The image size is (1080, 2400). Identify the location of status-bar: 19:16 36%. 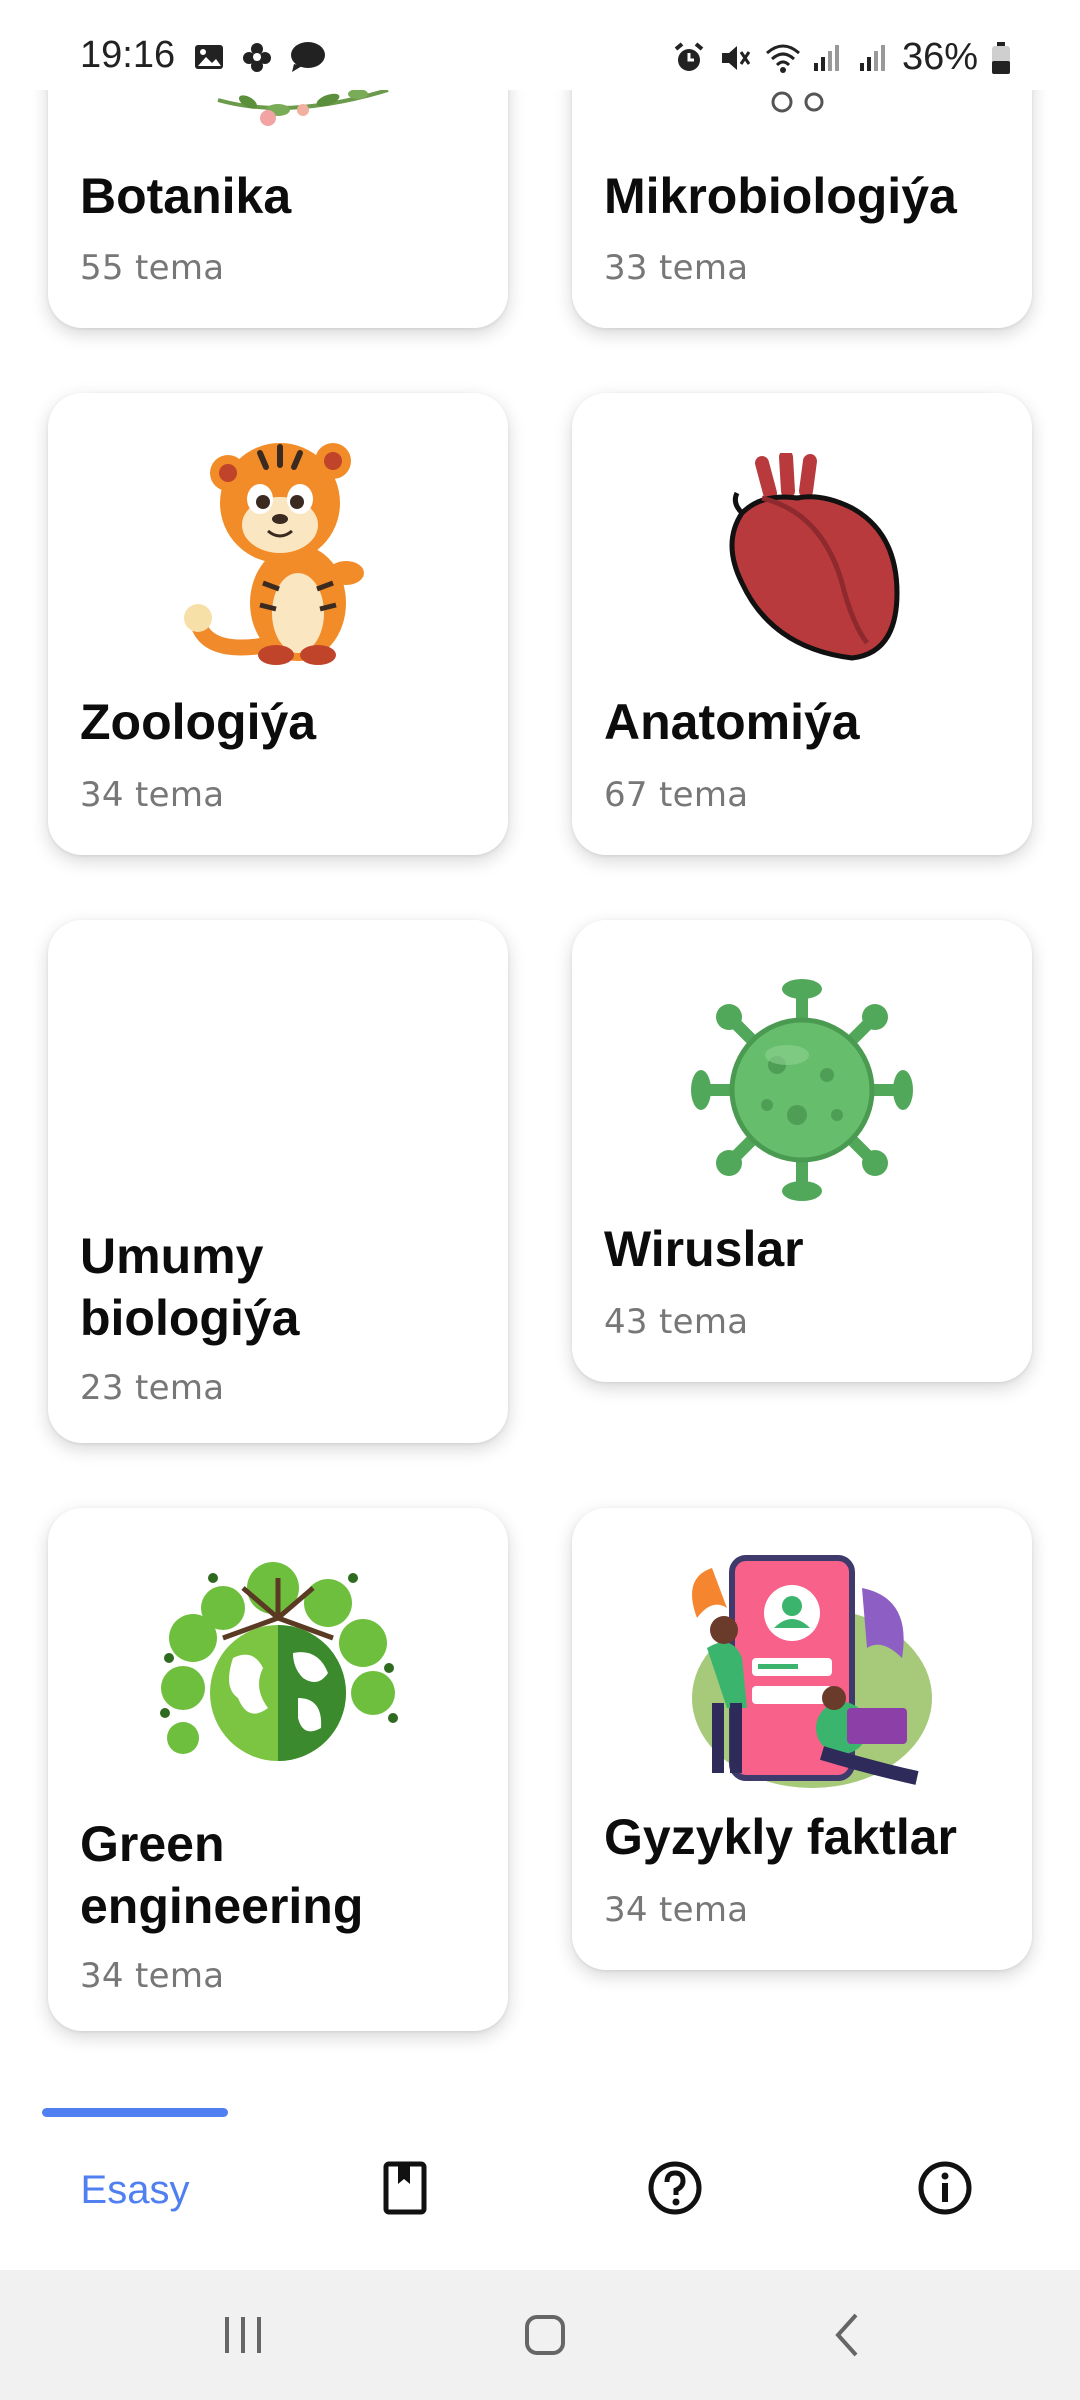
(540, 45).